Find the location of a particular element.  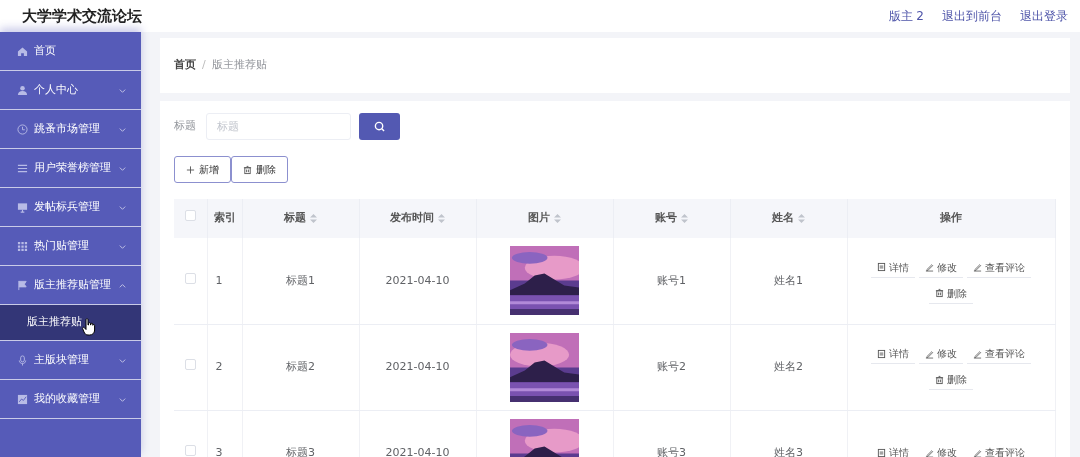

home-icon is located at coordinates (22, 51).